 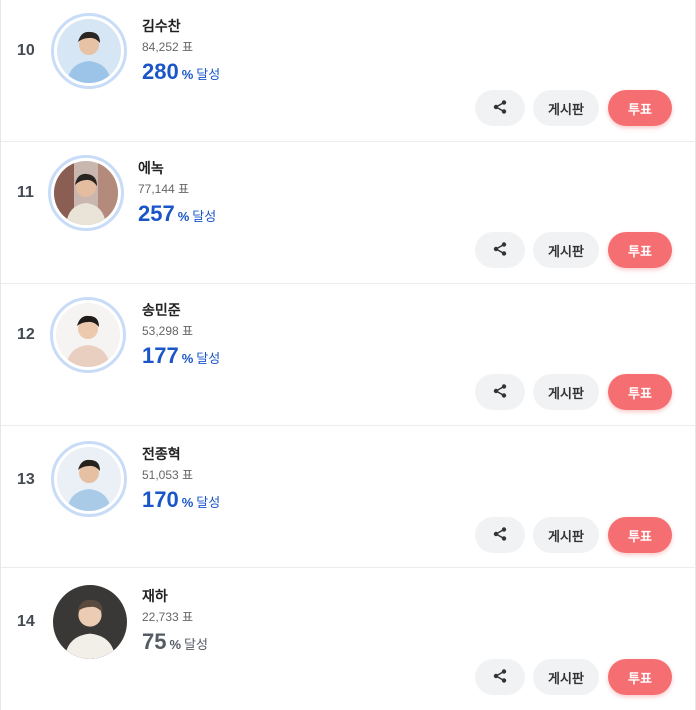 What do you see at coordinates (160, 47) in the screenshot?
I see `vote-count-value: 84,252` at bounding box center [160, 47].